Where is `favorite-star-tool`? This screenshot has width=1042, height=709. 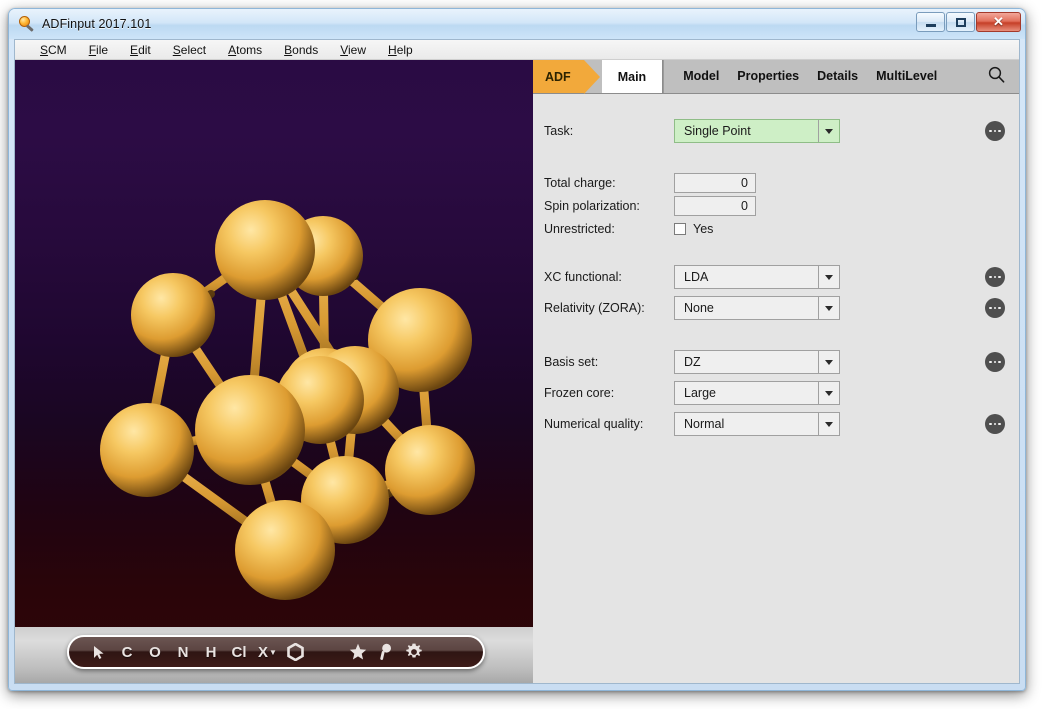 favorite-star-tool is located at coordinates (358, 652).